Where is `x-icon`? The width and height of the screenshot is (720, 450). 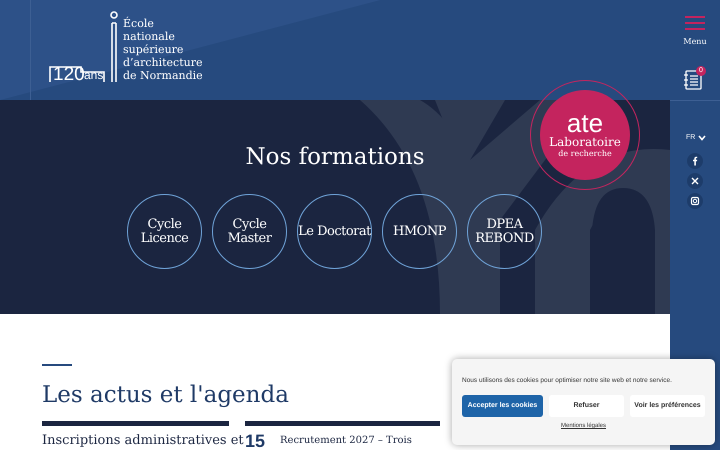 x-icon is located at coordinates (695, 181).